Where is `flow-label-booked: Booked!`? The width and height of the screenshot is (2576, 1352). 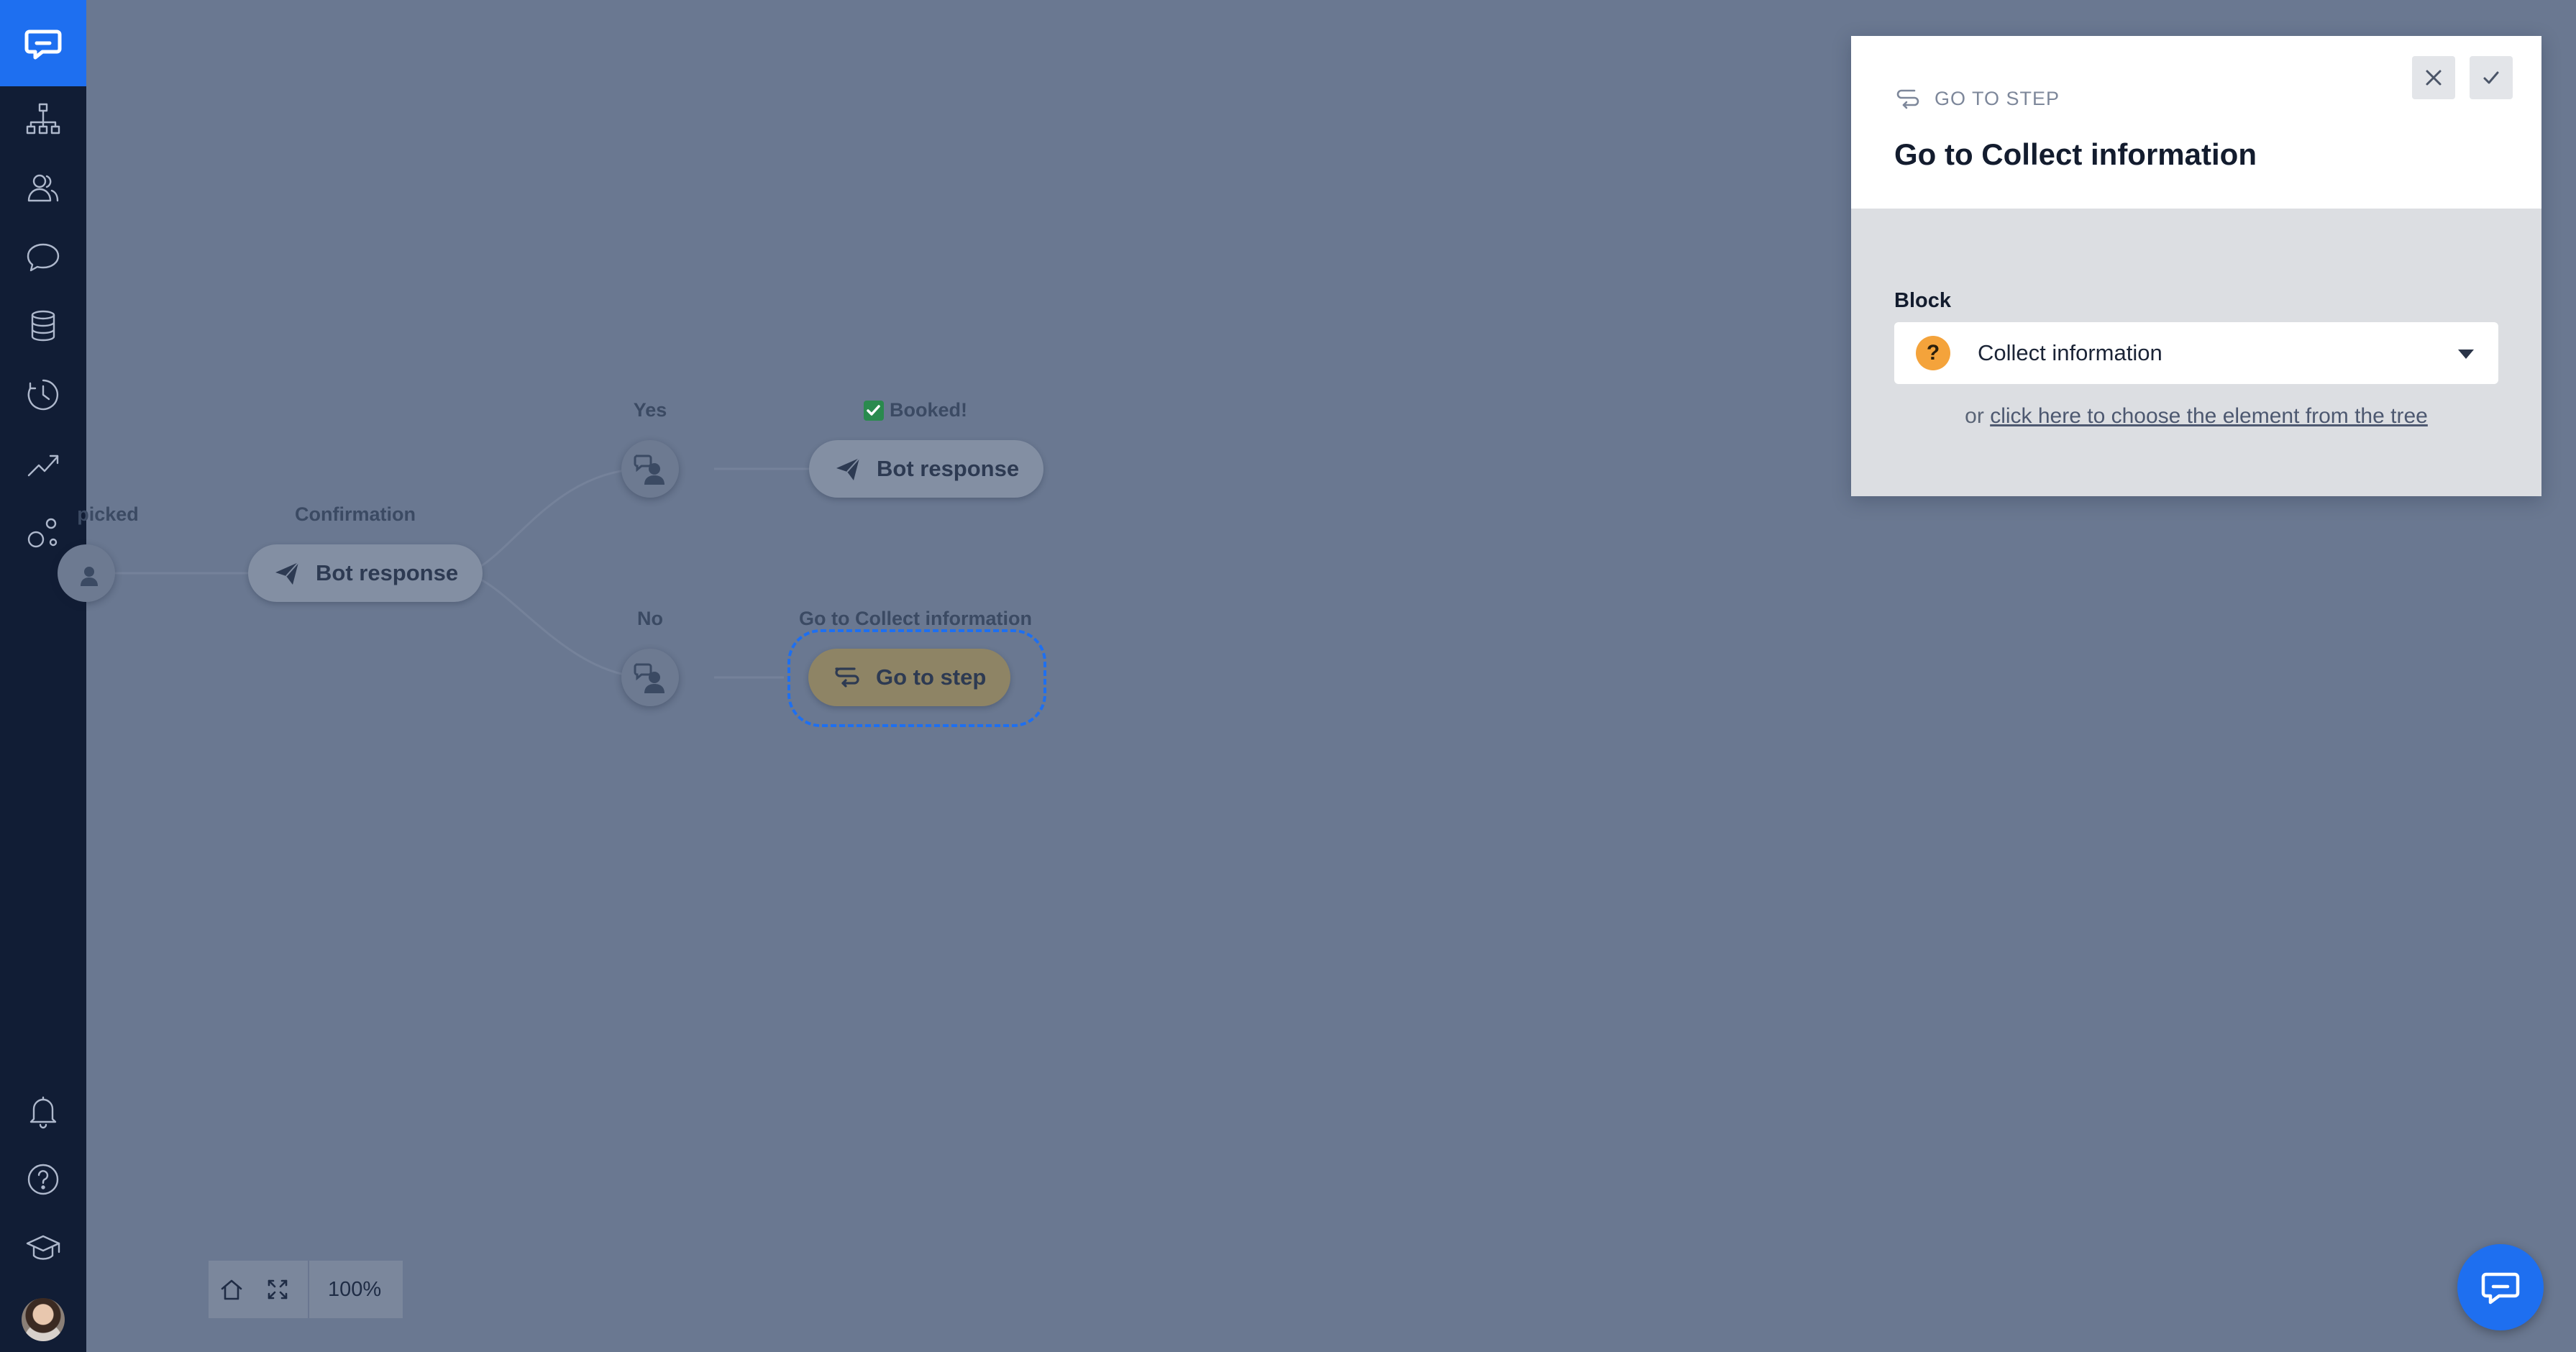
flow-label-booked: Booked! is located at coordinates (915, 410).